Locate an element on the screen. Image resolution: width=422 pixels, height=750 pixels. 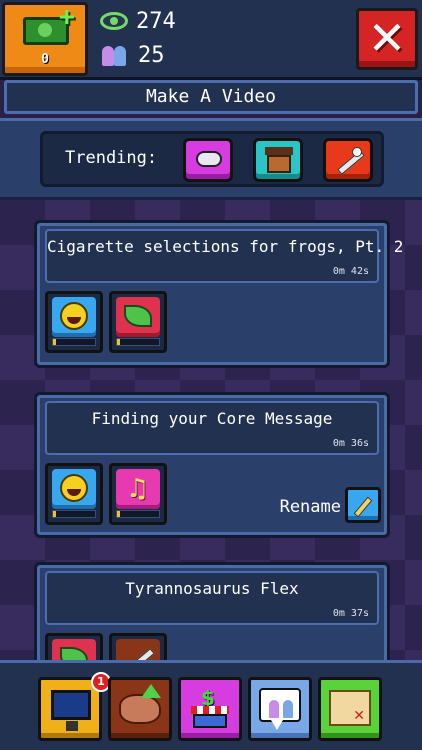
bottom-nav: 1 $ is located at coordinates (211, 705).